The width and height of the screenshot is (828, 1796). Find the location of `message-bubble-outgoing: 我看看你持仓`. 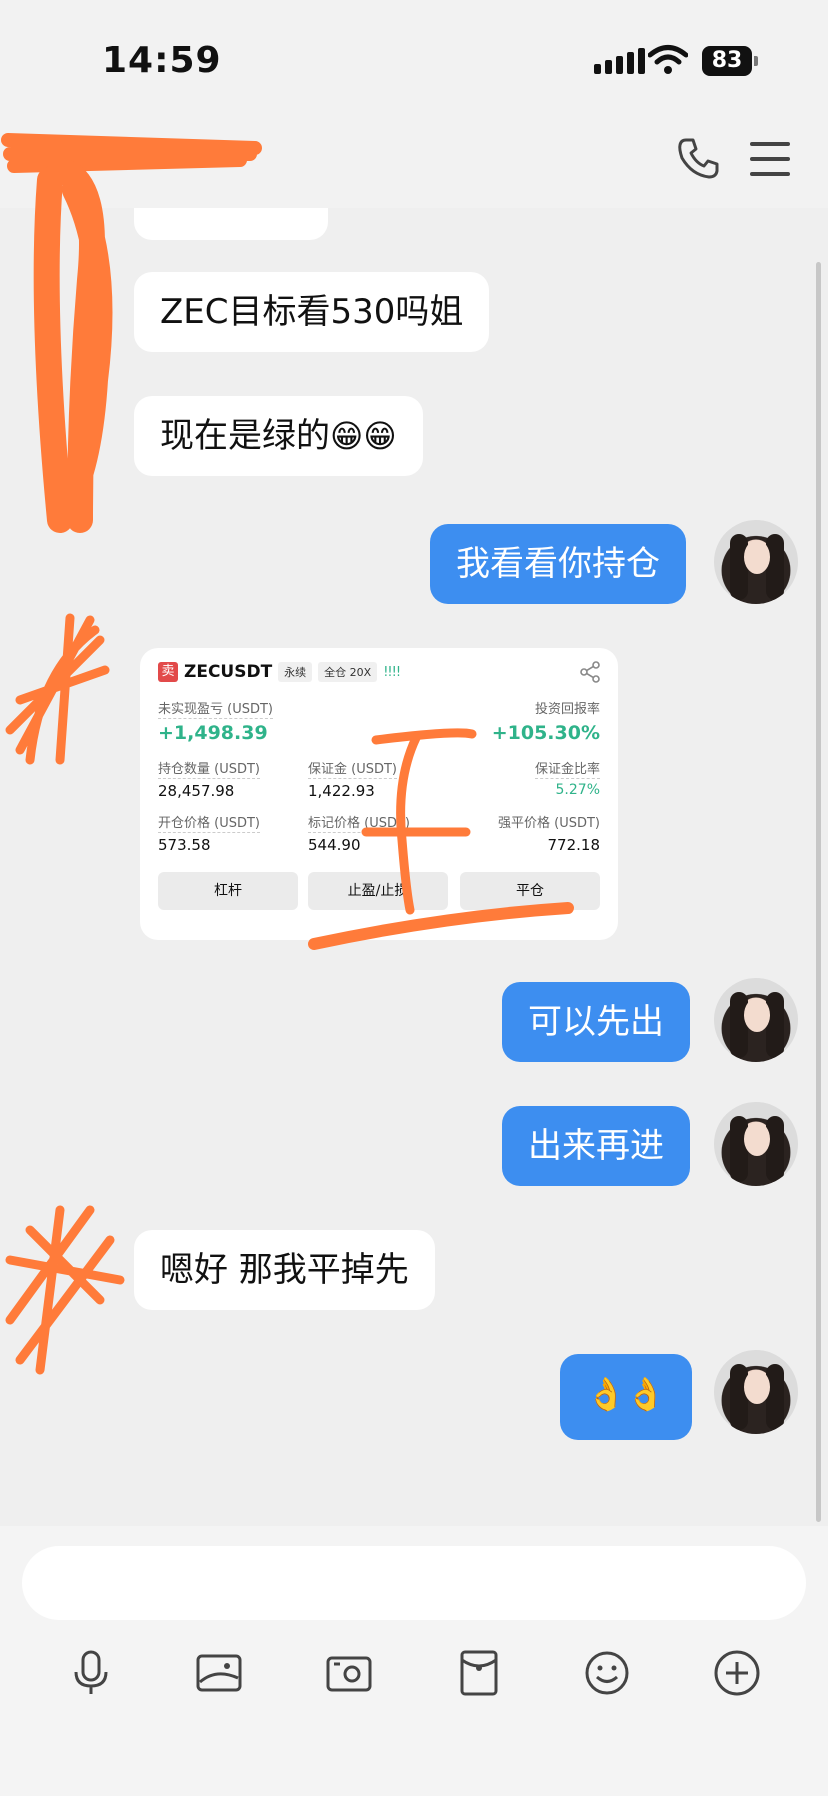

message-bubble-outgoing: 我看看你持仓 is located at coordinates (558, 564).